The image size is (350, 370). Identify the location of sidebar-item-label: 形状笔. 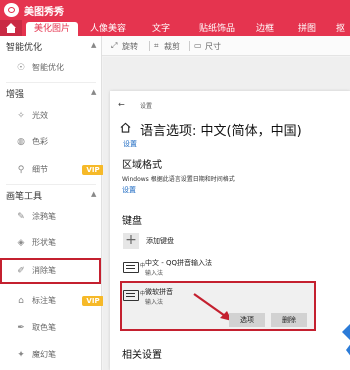
(44, 242).